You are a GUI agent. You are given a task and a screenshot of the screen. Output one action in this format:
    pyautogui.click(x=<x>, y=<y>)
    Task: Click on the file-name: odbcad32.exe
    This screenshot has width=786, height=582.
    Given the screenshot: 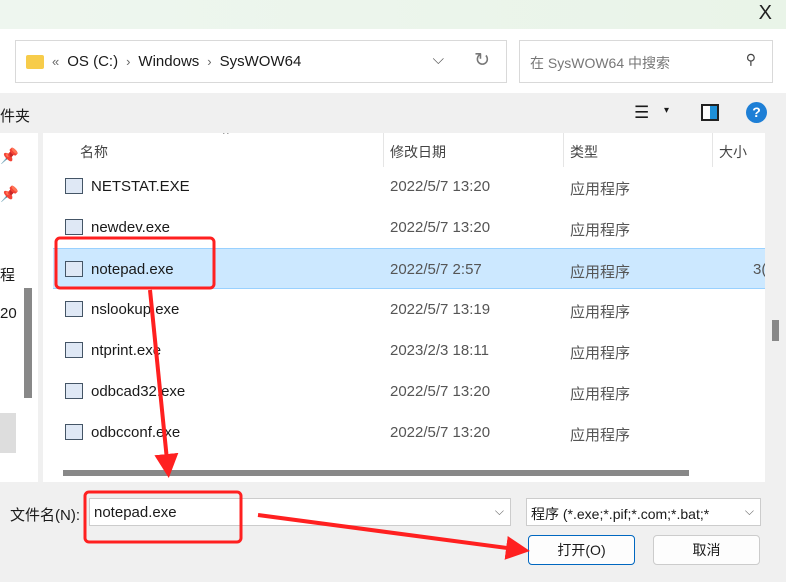 What is the action you would take?
    pyautogui.click(x=138, y=391)
    